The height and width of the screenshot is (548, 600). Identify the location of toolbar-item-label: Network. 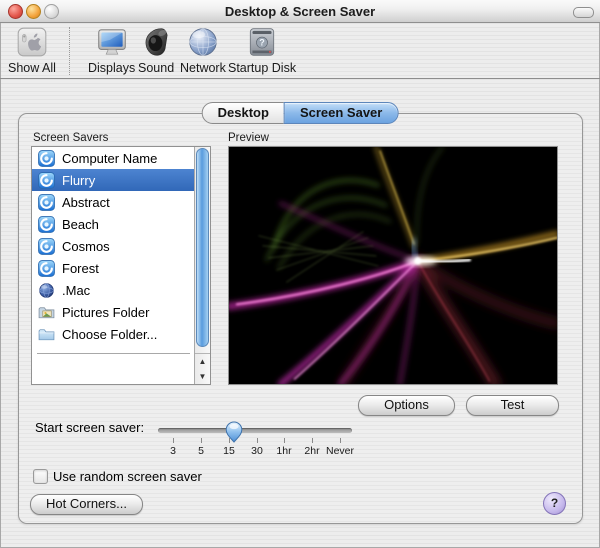
(203, 68).